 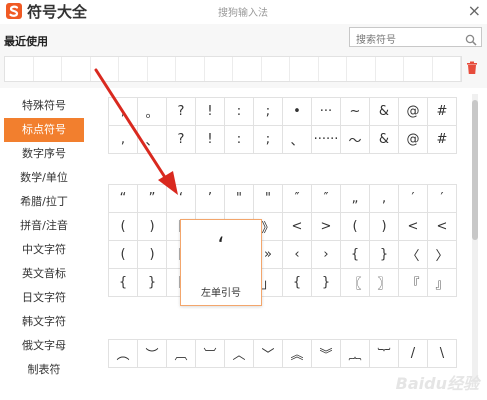 What do you see at coordinates (442, 353) in the screenshot?
I see `symbol-cell: \` at bounding box center [442, 353].